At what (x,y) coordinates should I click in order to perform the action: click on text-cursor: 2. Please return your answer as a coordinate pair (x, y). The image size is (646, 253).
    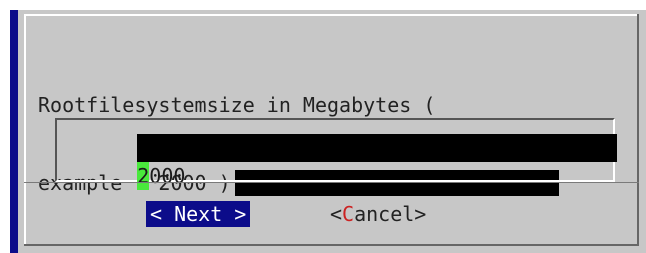
    Looking at the image, I should click on (143, 176).